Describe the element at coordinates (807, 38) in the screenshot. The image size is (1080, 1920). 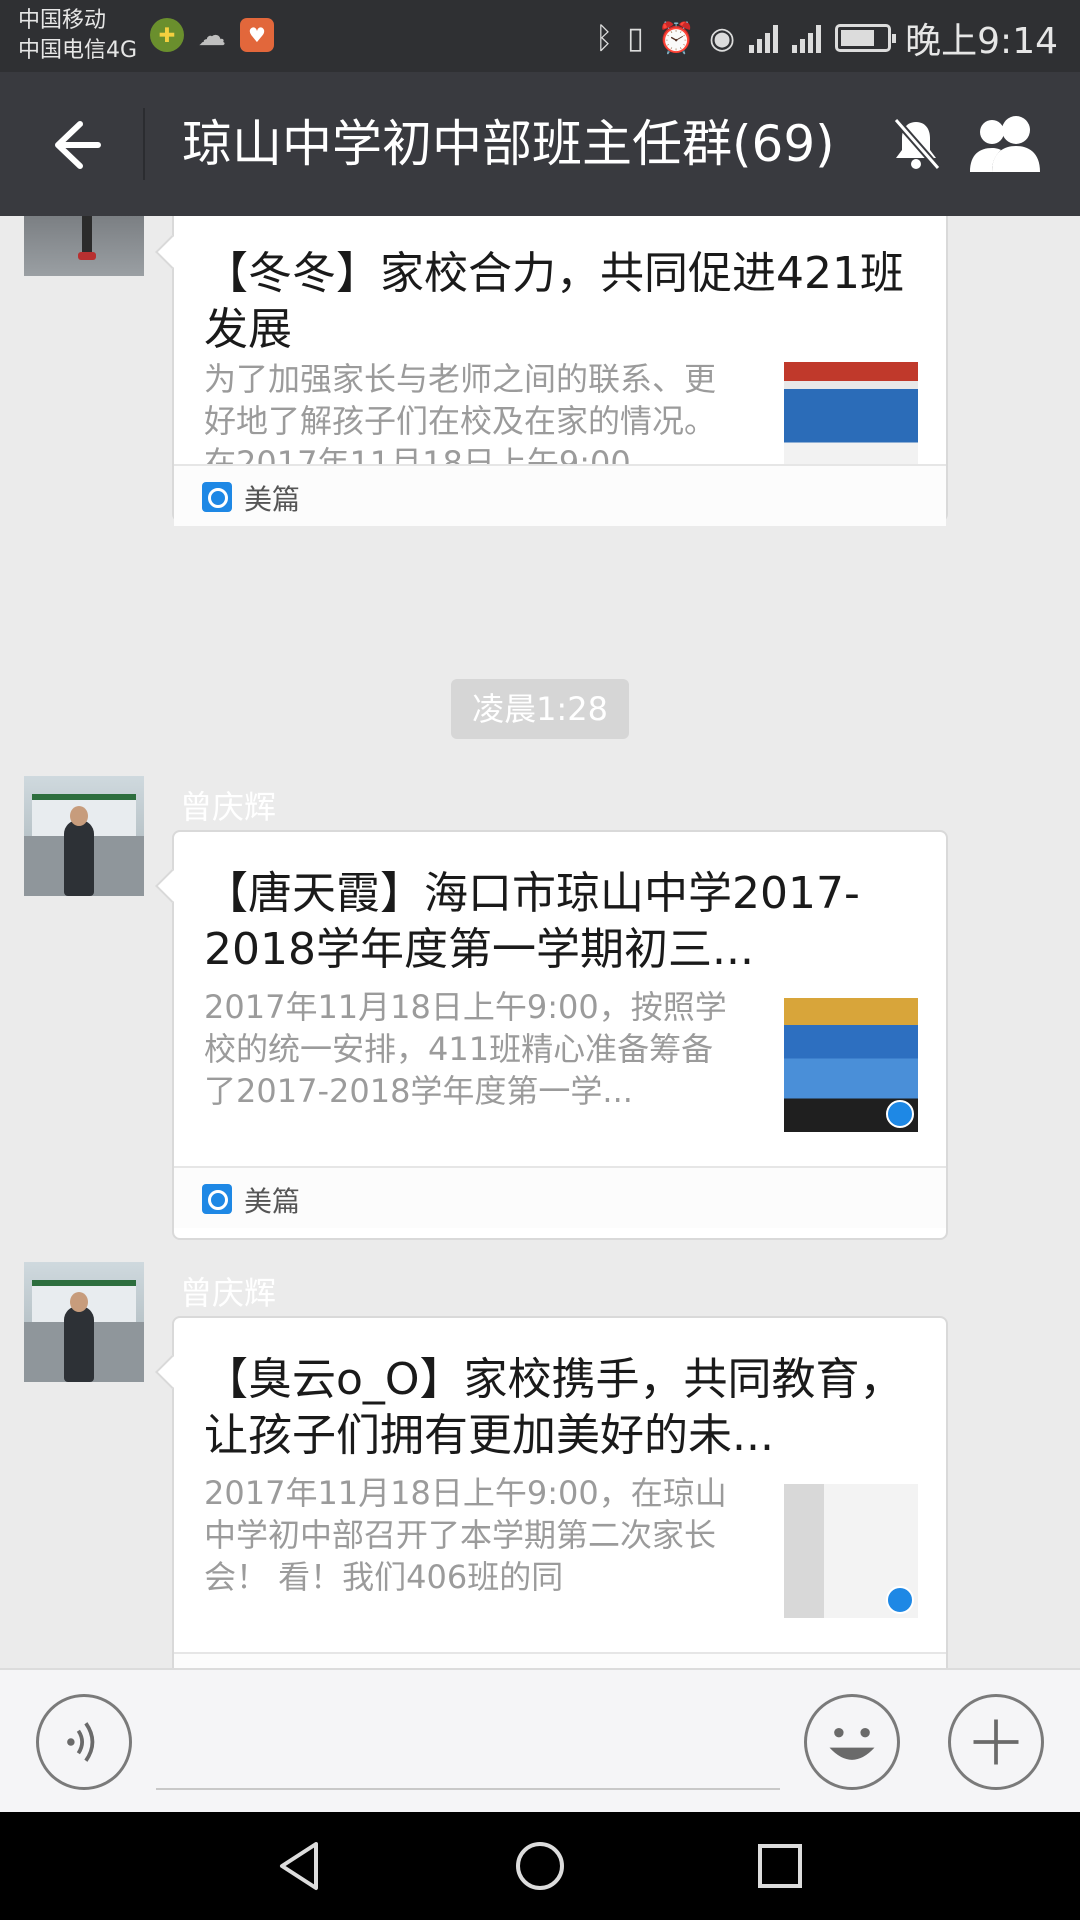
I see `signal-4g-icon` at that location.